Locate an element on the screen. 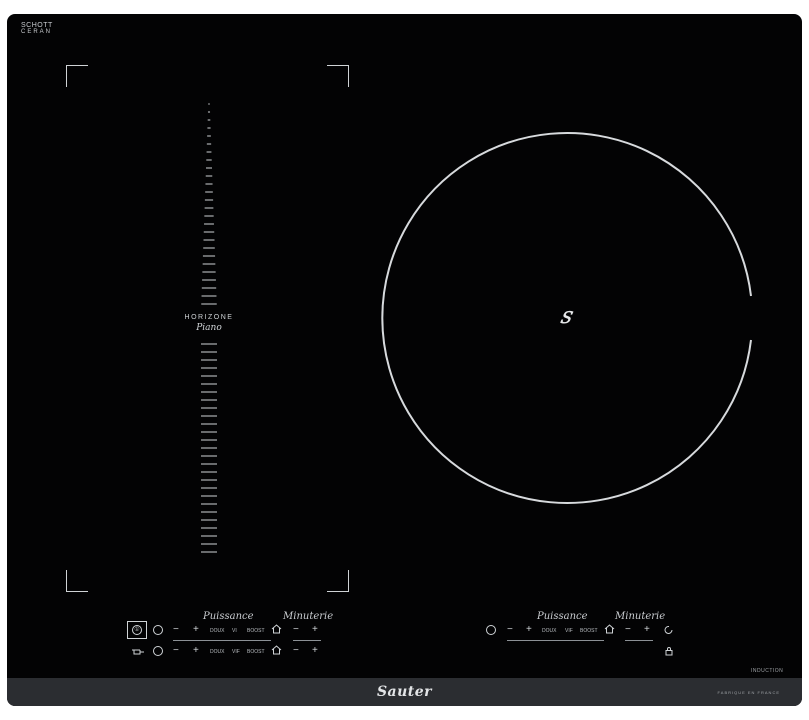 The width and height of the screenshot is (809, 720). sauter-logo: Sauter is located at coordinates (404, 692).